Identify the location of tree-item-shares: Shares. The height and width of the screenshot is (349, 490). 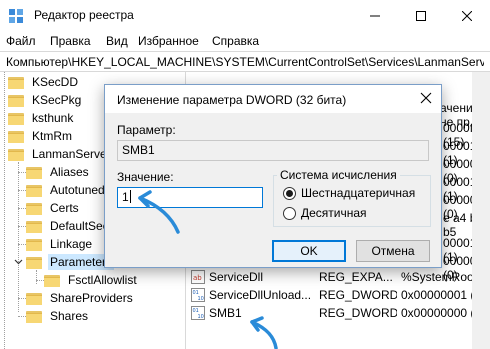
(58, 316).